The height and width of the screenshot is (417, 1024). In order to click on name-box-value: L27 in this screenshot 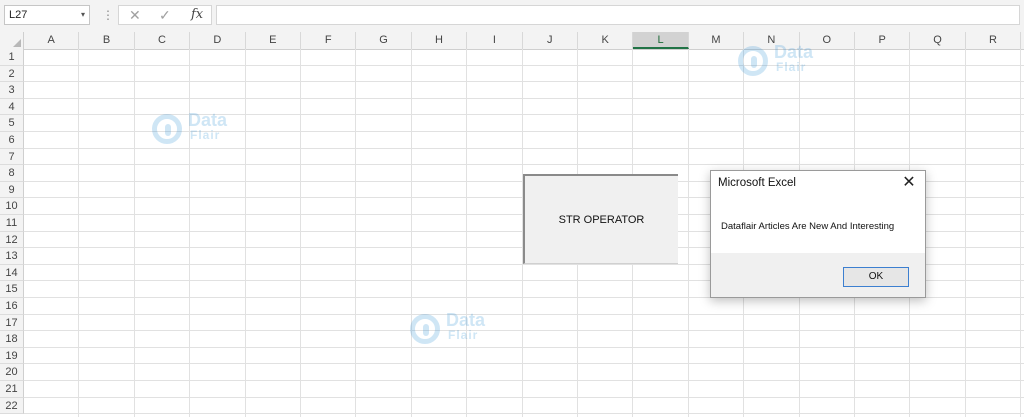, I will do `click(18, 15)`.